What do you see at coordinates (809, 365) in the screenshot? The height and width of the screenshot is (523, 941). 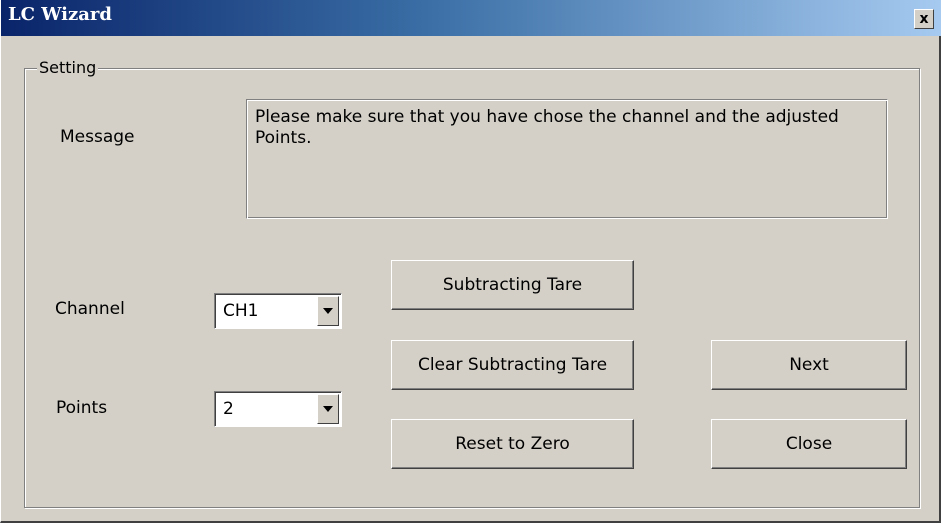 I see `next-button: Next` at bounding box center [809, 365].